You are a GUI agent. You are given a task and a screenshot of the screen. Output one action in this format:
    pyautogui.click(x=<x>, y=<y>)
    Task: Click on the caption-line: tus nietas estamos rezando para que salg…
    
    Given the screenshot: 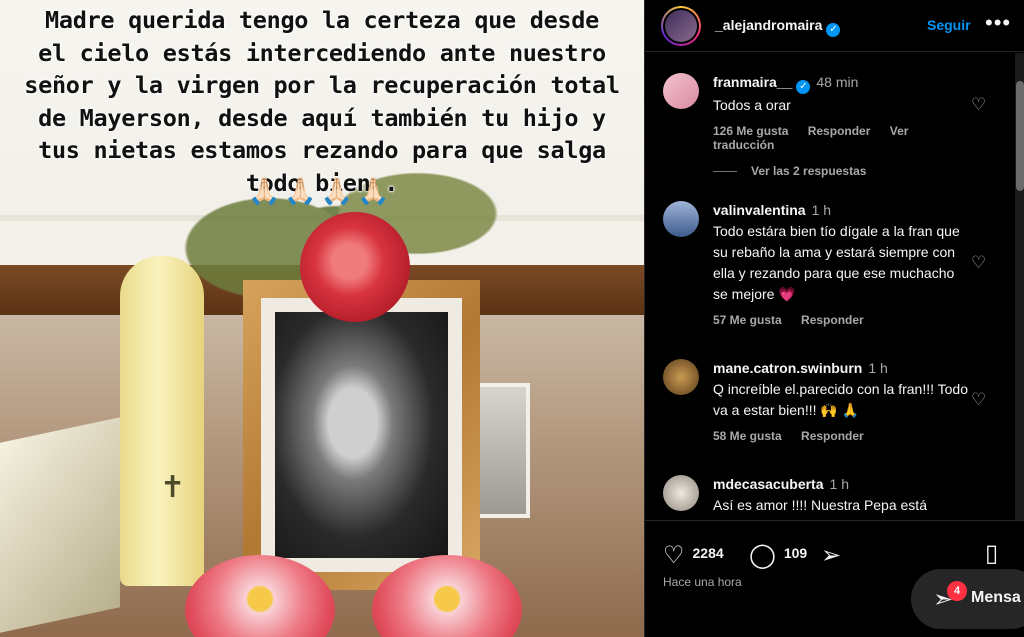 What is the action you would take?
    pyautogui.click(x=322, y=150)
    